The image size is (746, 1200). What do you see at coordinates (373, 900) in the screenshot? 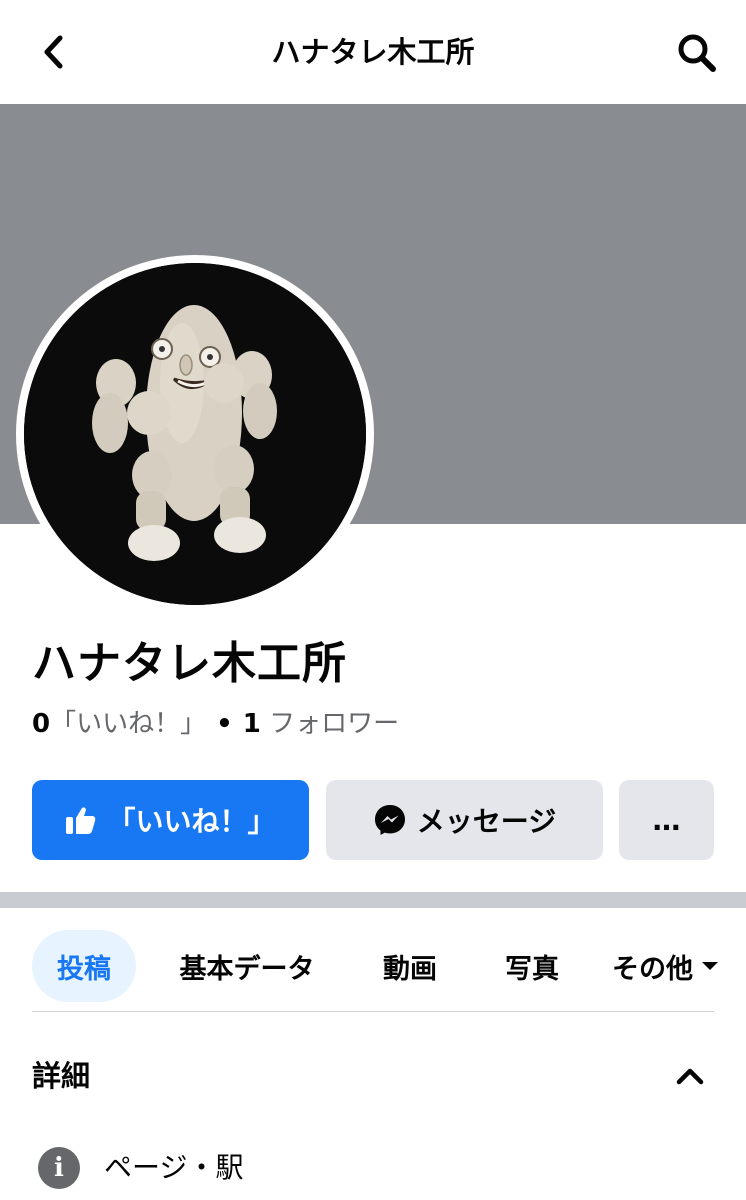
I see `section-divider` at bounding box center [373, 900].